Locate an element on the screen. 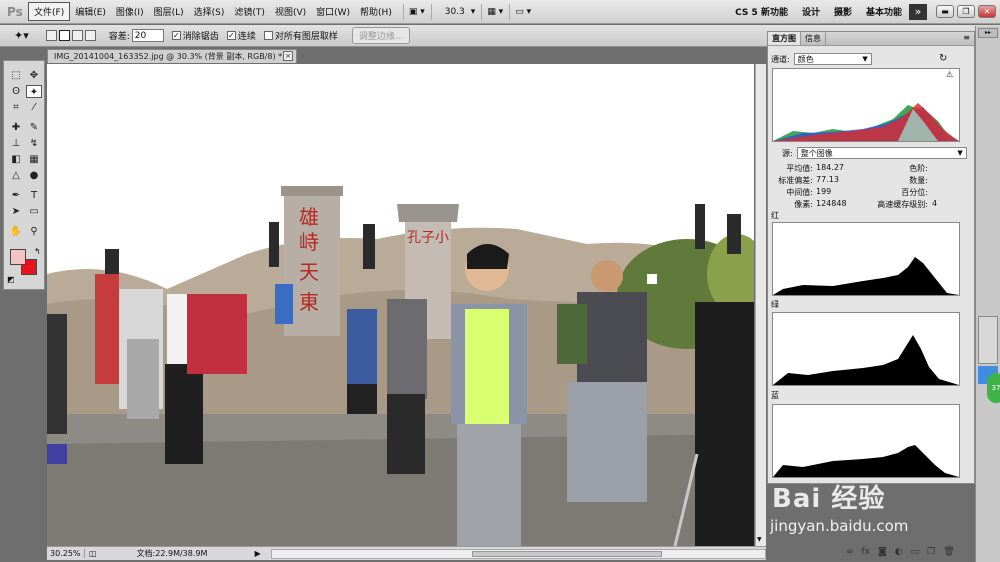 The width and height of the screenshot is (1000, 562). eraser-tool-icon: ◧ is located at coordinates (16, 159).